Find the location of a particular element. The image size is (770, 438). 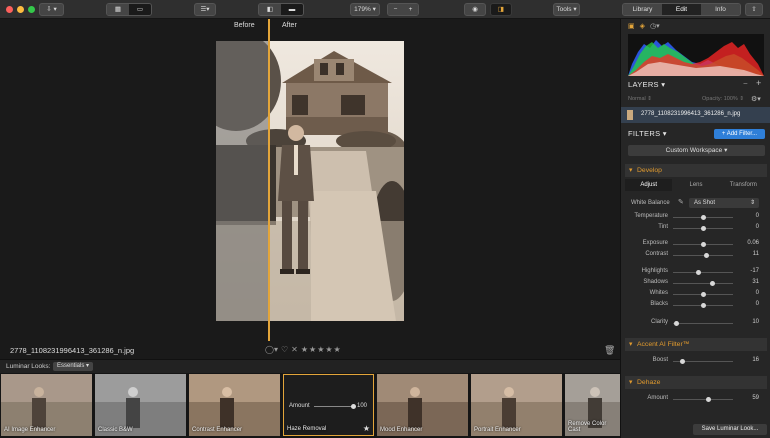

layer-thumbnail is located at coordinates (630, 115).